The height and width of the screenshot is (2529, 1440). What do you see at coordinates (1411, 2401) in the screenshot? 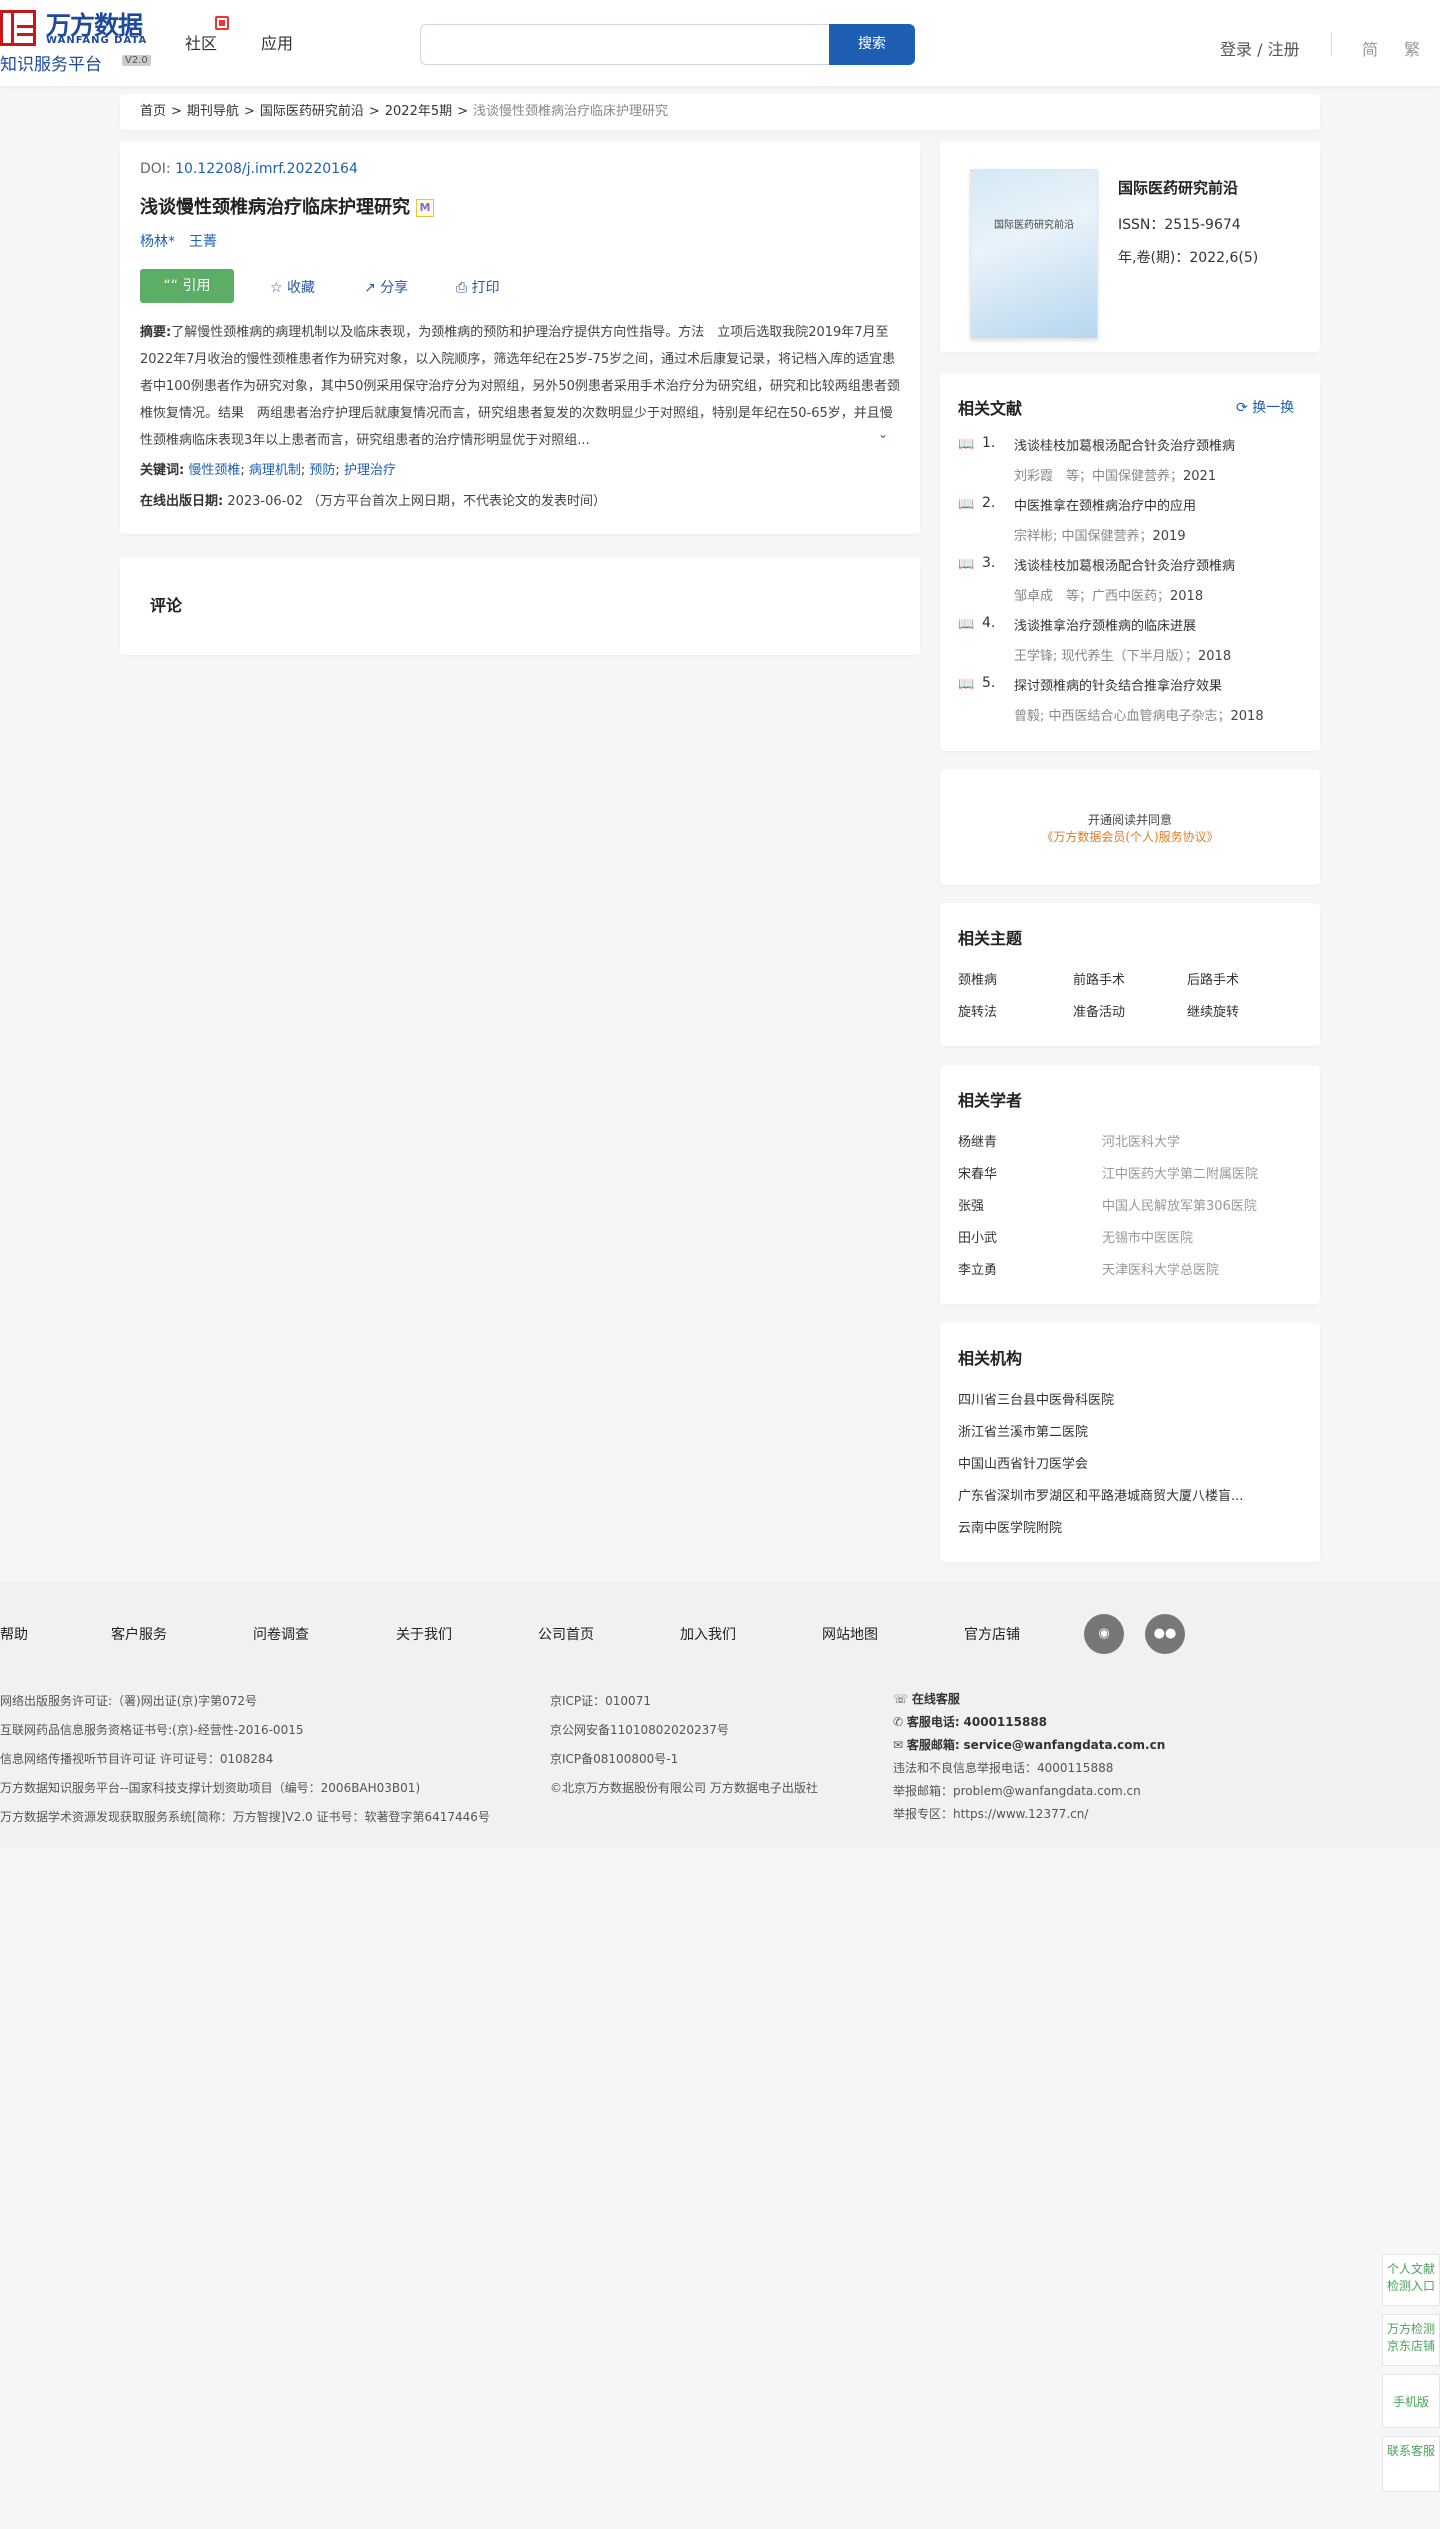
I see `float-mobile: 手机版` at bounding box center [1411, 2401].